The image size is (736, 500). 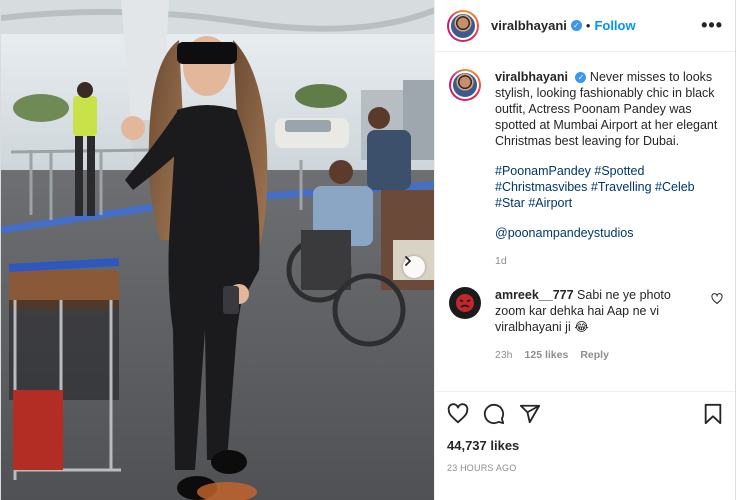 What do you see at coordinates (608, 233) in the screenshot?
I see `caption-mention: @poonampandeystudios` at bounding box center [608, 233].